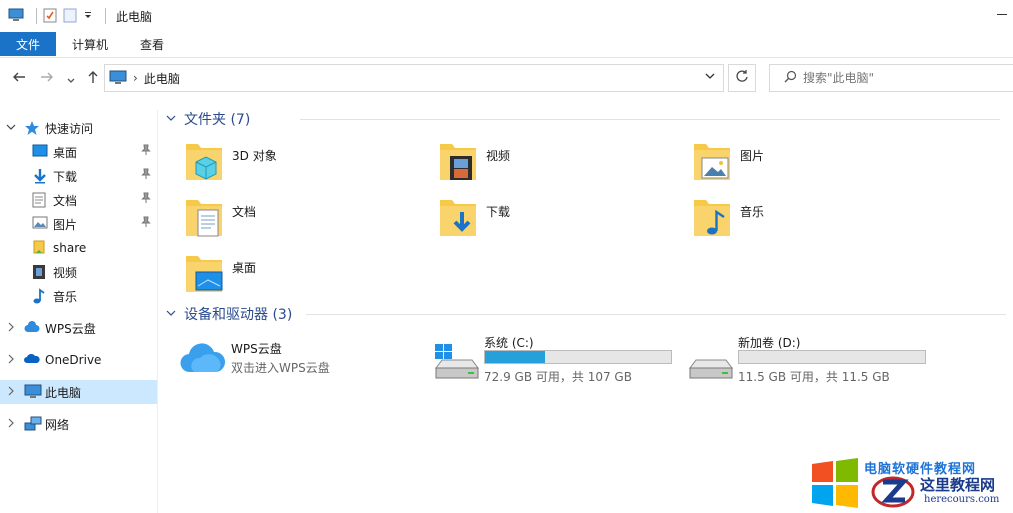 This screenshot has width=1013, height=513. I want to click on folder-music: 音乐, so click(817, 221).